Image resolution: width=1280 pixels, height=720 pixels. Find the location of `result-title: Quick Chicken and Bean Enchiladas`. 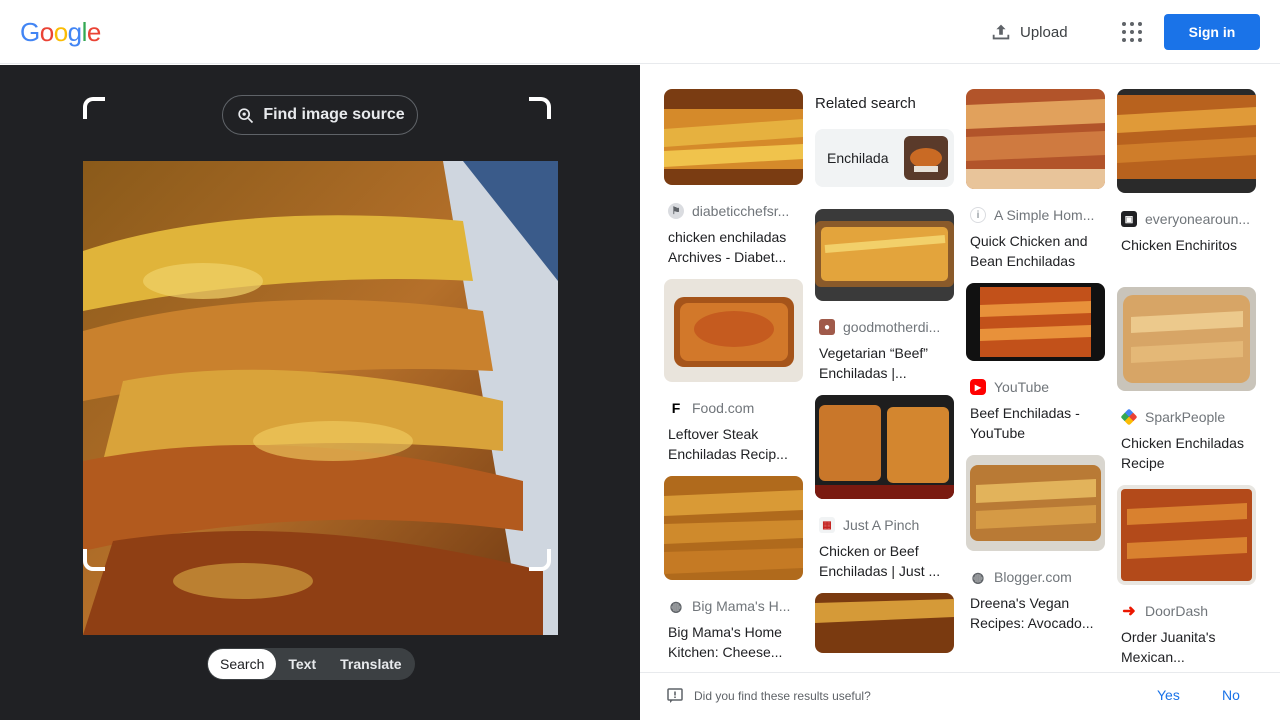

result-title: Quick Chicken and Bean Enchiladas is located at coordinates (1035, 251).